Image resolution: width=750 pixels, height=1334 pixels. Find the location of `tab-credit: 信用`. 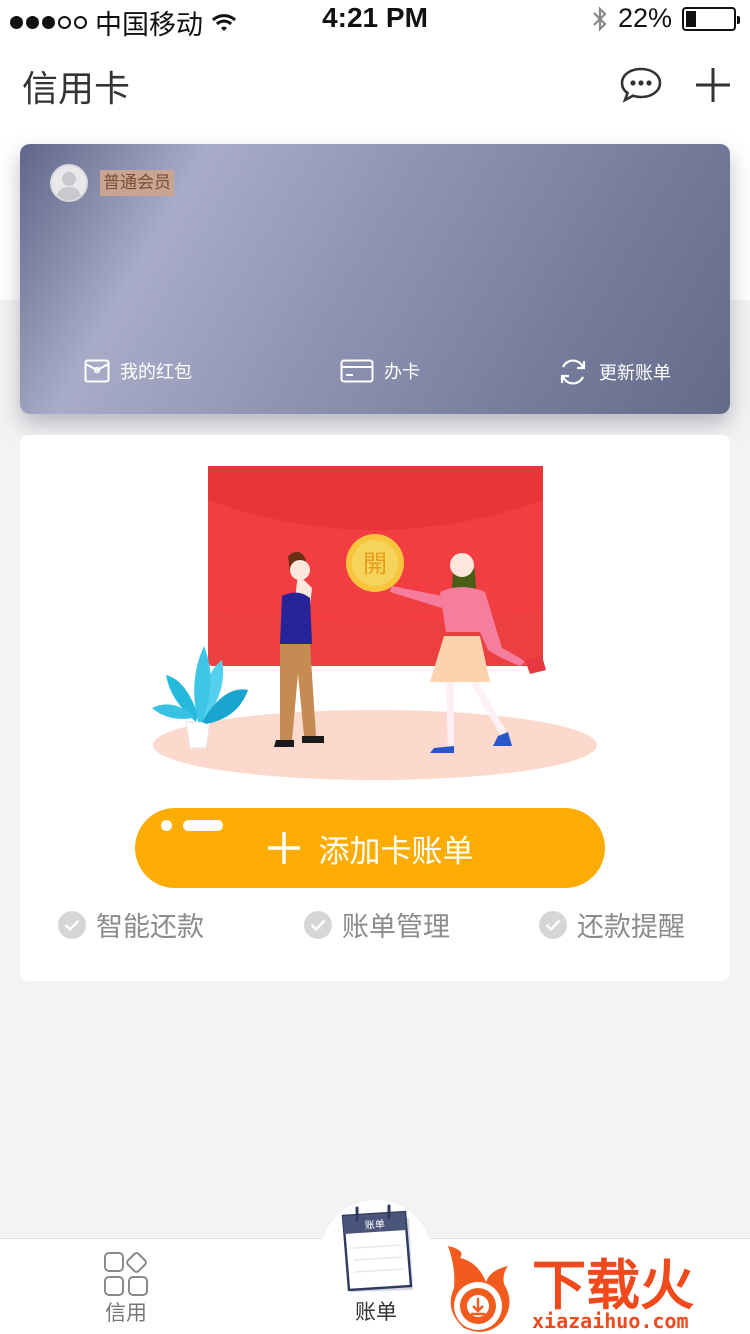

tab-credit: 信用 is located at coordinates (126, 1286).